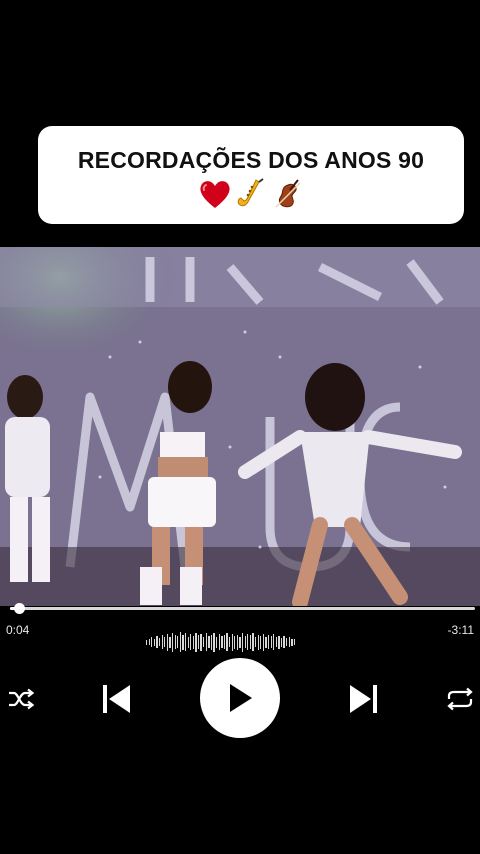 Image resolution: width=480 pixels, height=854 pixels. I want to click on remaining-time: -3:11, so click(460, 630).